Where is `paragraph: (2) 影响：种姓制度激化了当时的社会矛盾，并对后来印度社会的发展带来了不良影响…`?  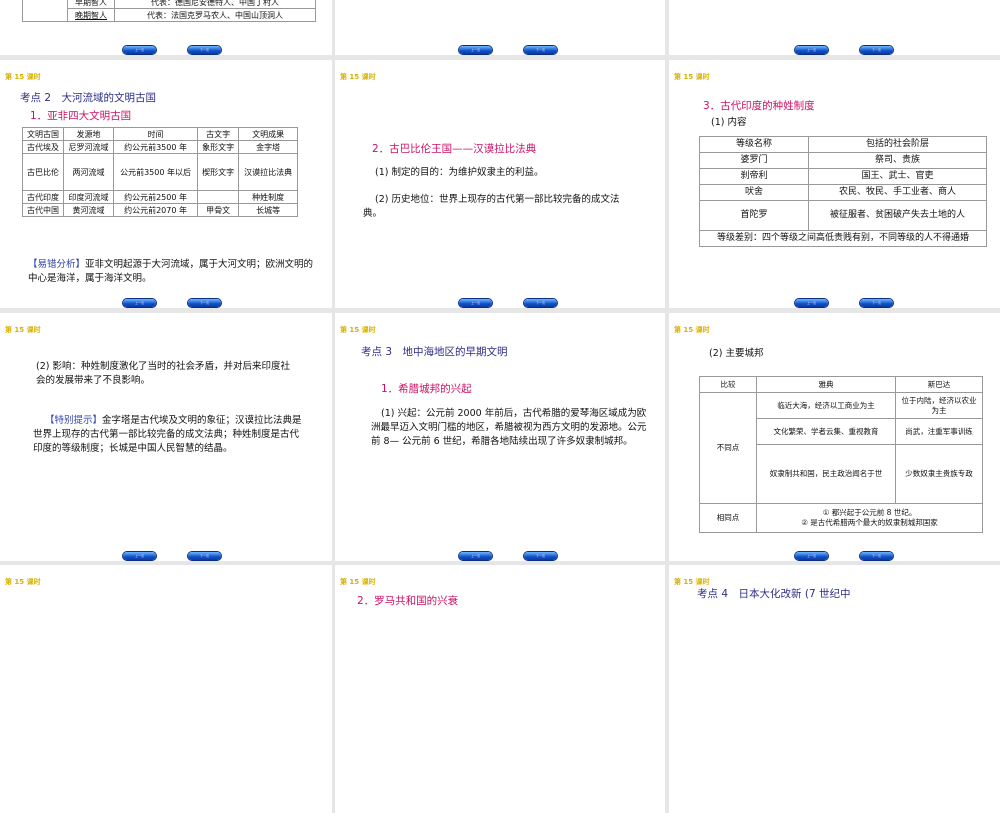 paragraph: (2) 影响：种姓制度激化了当时的社会矛盾，并对后来印度社会的发展带来了不良影响… is located at coordinates (163, 373).